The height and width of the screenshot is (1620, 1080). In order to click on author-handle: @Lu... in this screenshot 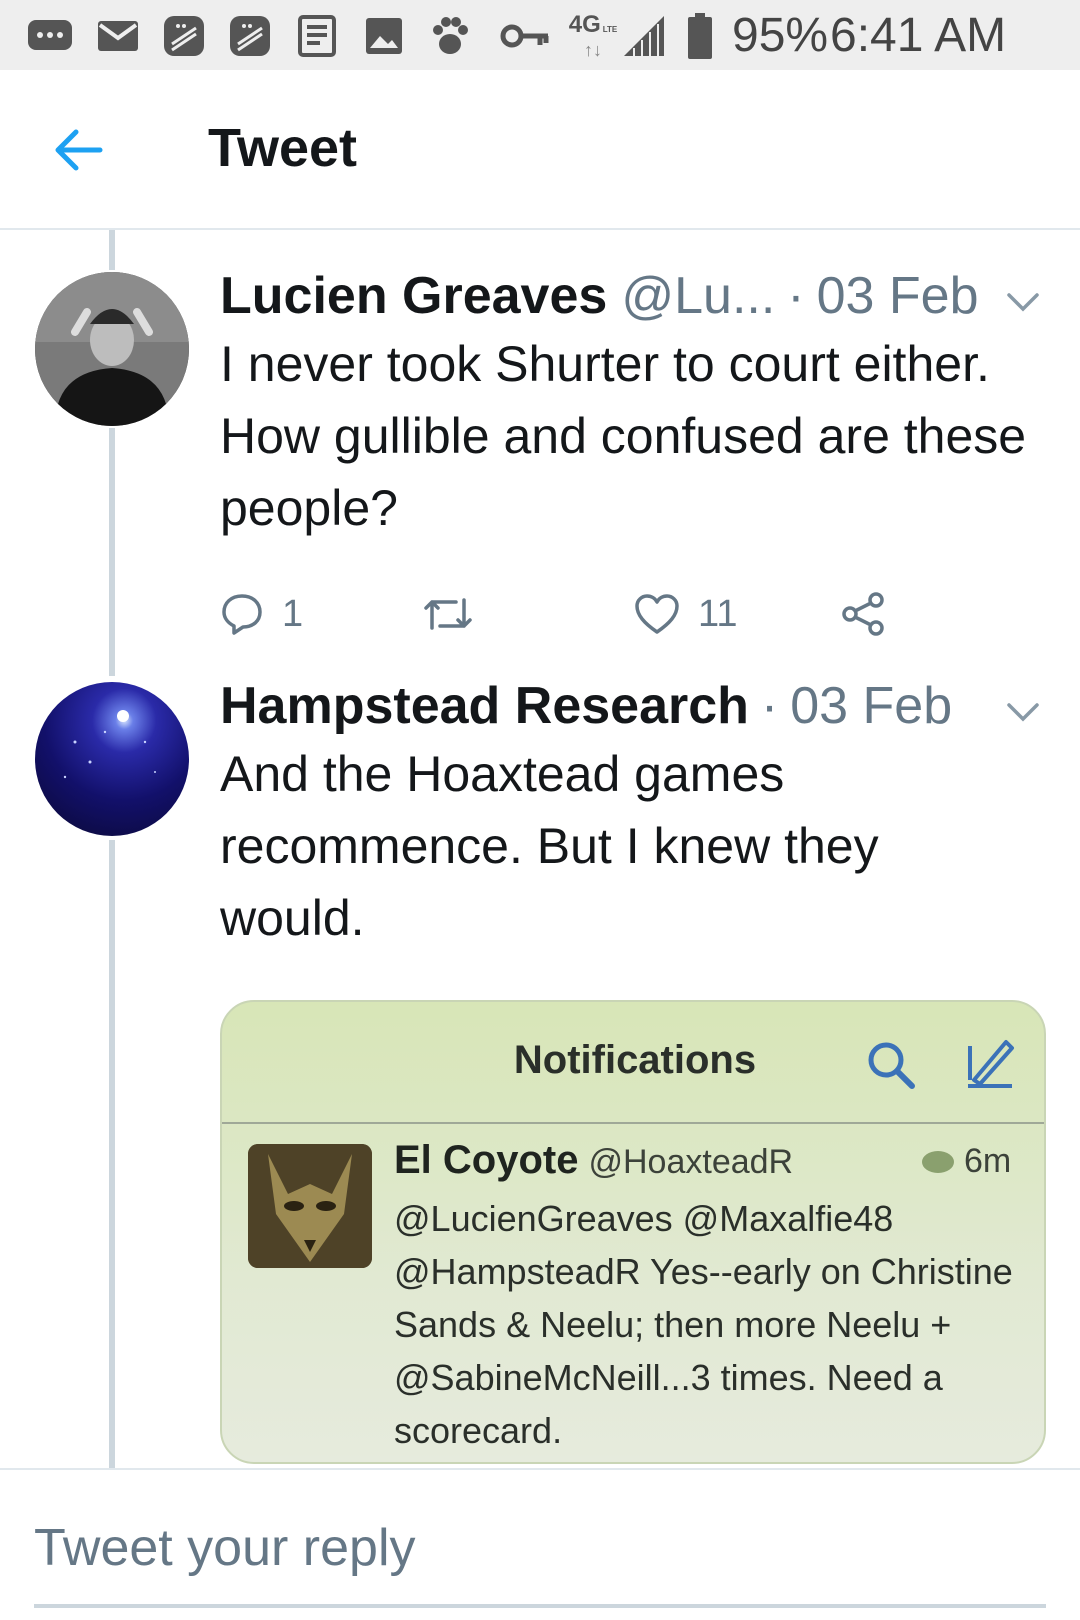, I will do `click(698, 296)`.